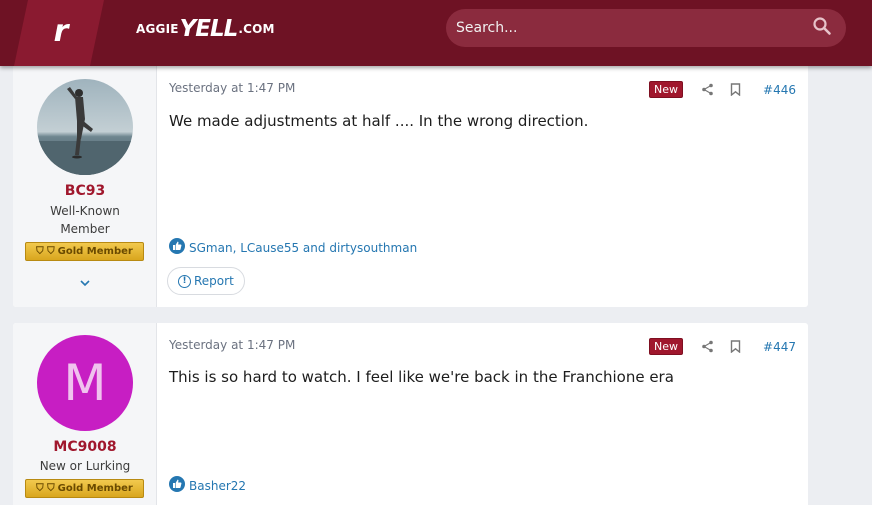 Image resolution: width=872 pixels, height=505 pixels. I want to click on site-logo: AGGIE YELL .COM, so click(205, 29).